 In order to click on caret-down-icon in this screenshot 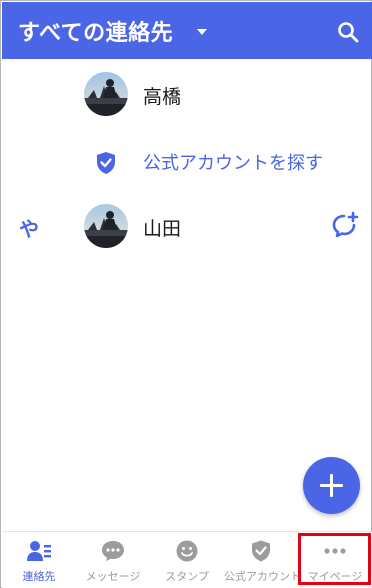, I will do `click(202, 32)`.